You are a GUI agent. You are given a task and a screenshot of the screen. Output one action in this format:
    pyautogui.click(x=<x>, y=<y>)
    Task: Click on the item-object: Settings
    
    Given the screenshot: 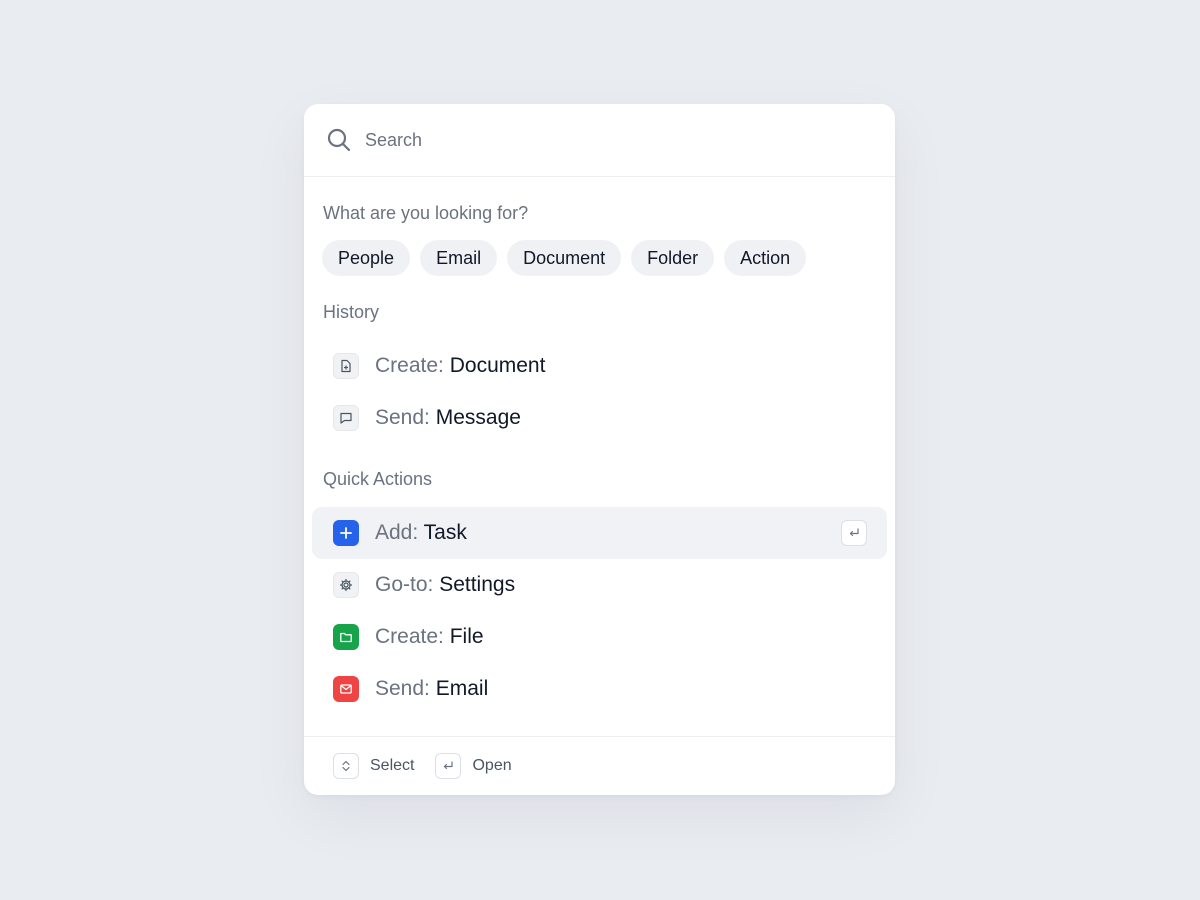 What is the action you would take?
    pyautogui.click(x=477, y=584)
    